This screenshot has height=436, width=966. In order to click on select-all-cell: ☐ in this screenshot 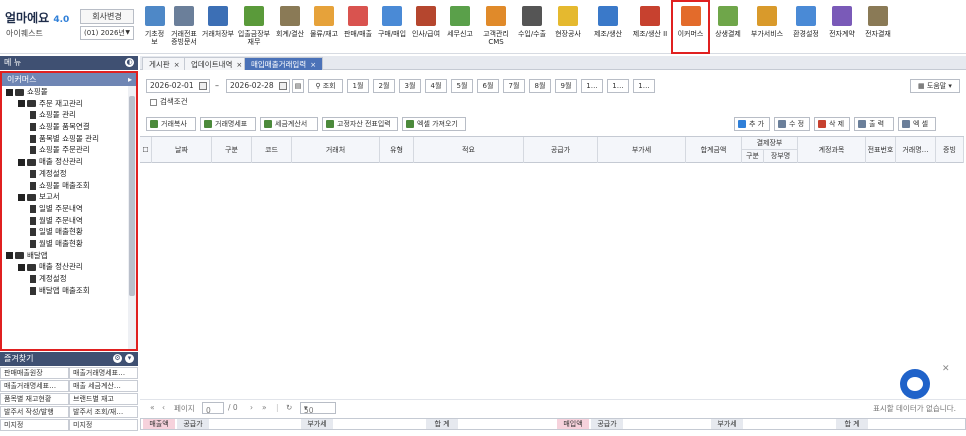, I will do `click(146, 150)`.